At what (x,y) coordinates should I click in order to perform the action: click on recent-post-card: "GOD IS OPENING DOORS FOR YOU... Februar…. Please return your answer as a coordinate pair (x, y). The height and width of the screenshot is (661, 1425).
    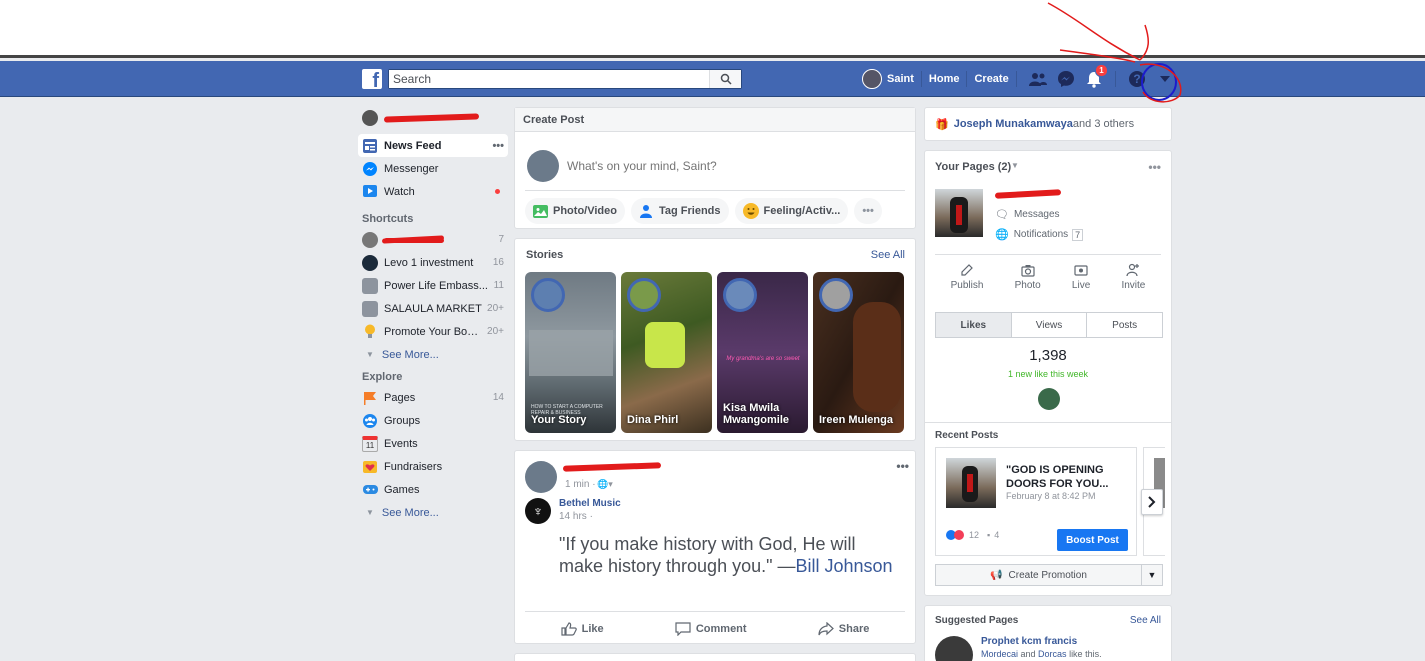
    Looking at the image, I should click on (1036, 501).